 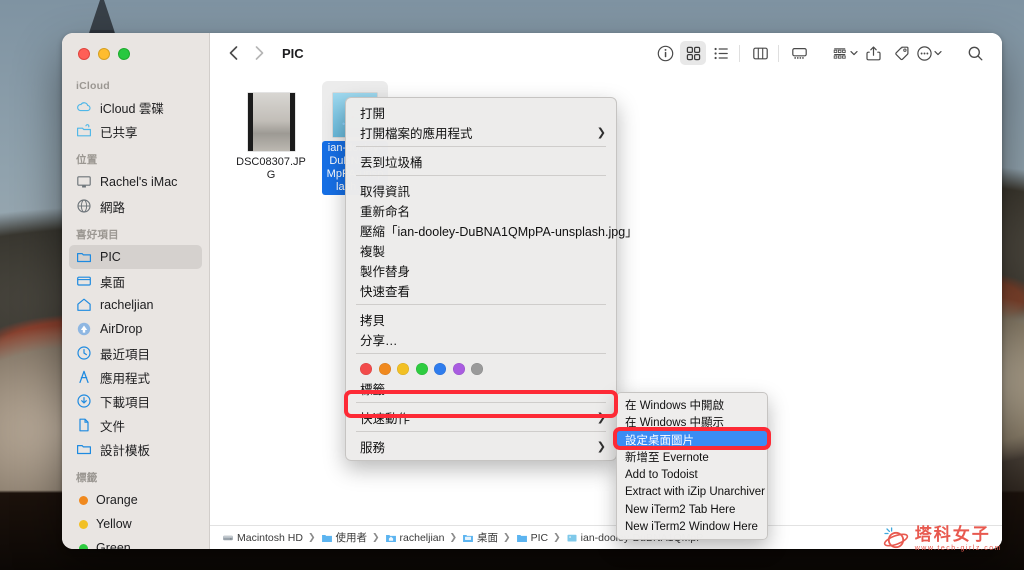 I want to click on services-item-Extract-with-iZip-Unarch: Extract with iZip Unarchiver, so click(x=692, y=493).